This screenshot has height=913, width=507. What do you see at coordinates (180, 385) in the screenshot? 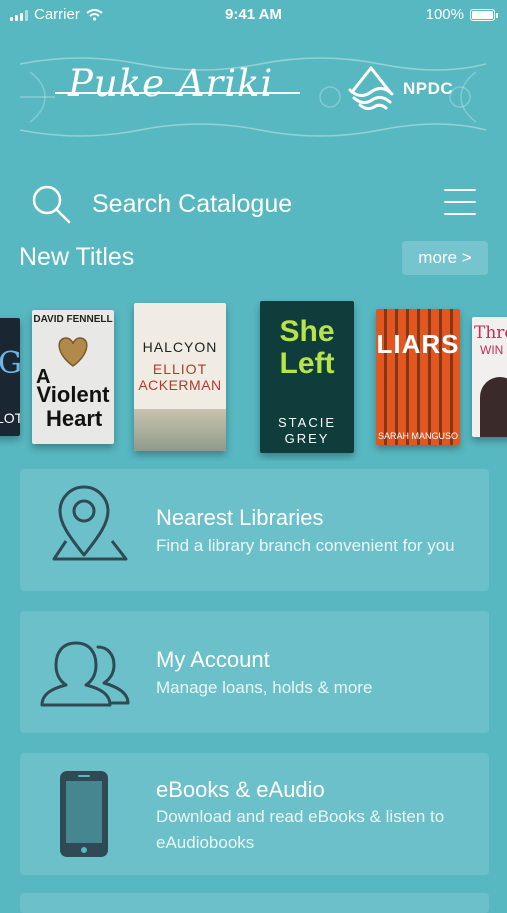
I see `book-author-text: ACKERMAN` at bounding box center [180, 385].